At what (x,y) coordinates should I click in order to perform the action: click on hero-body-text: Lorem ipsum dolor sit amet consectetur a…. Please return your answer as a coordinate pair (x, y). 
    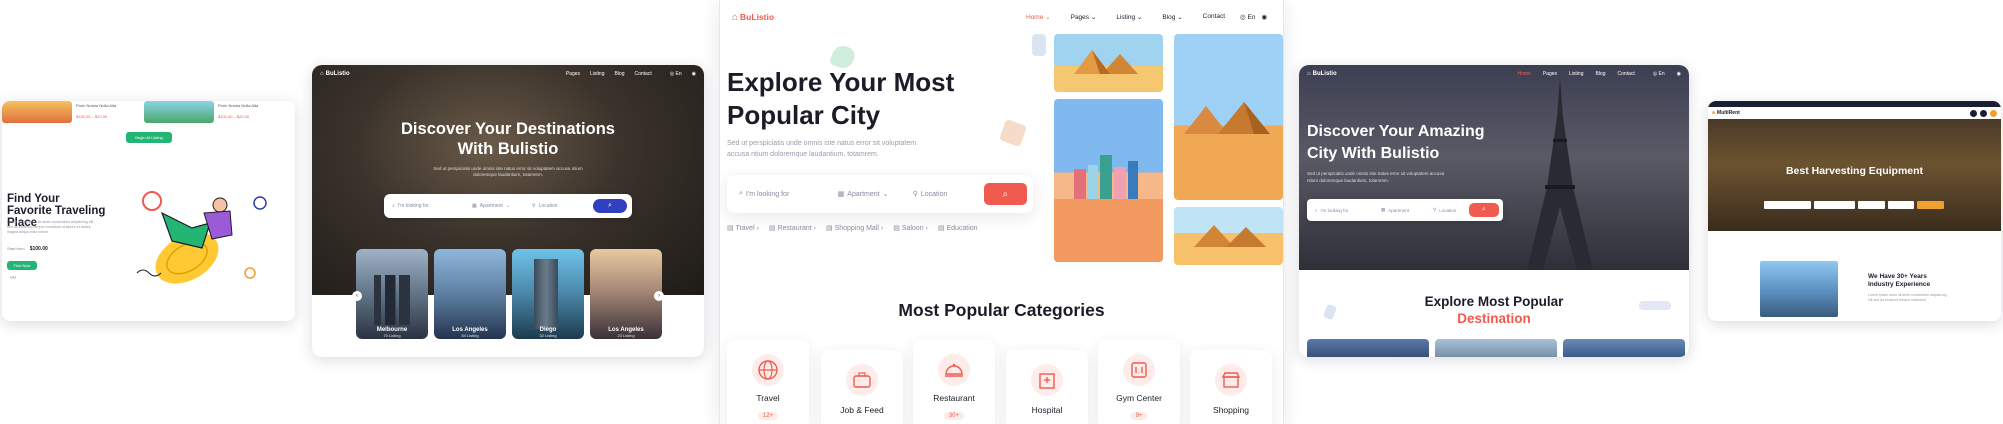
    Looking at the image, I should click on (50, 227).